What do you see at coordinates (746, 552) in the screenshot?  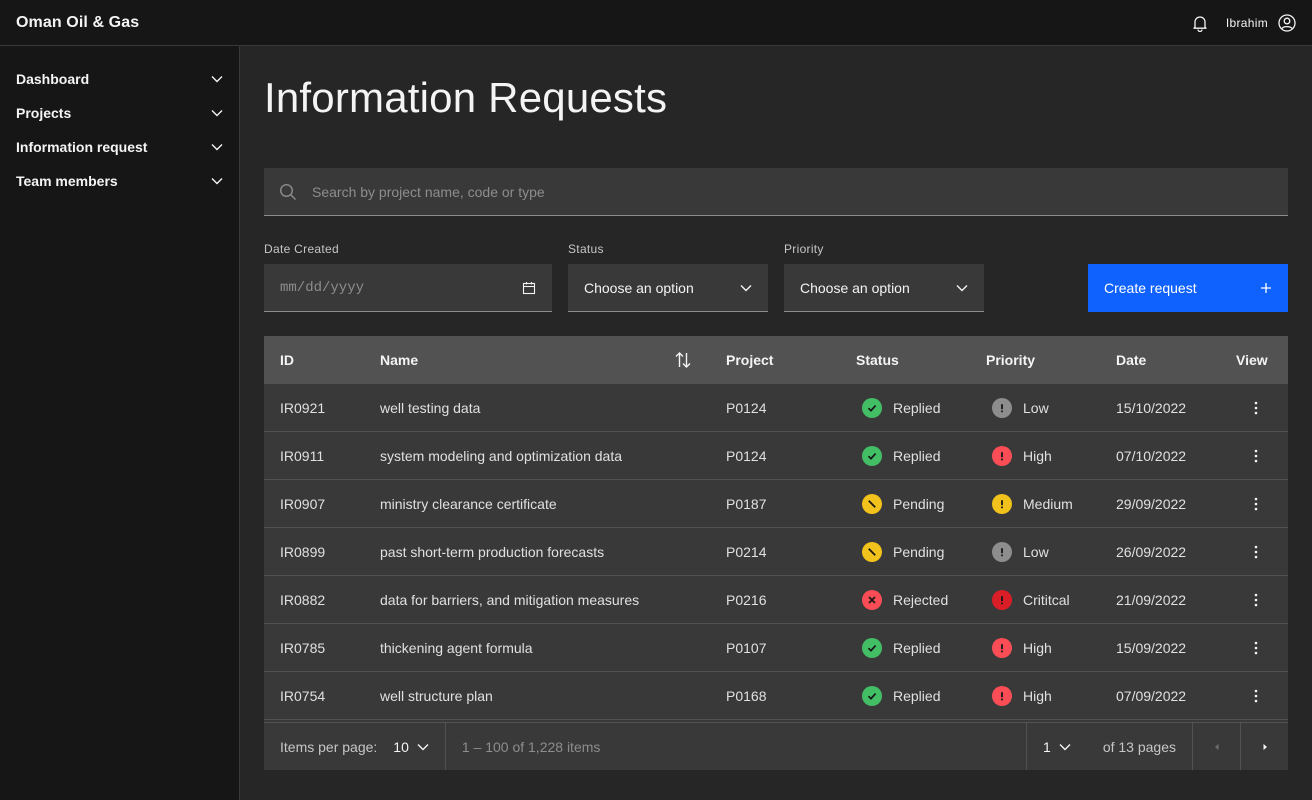 I see `cell-project: P0214` at bounding box center [746, 552].